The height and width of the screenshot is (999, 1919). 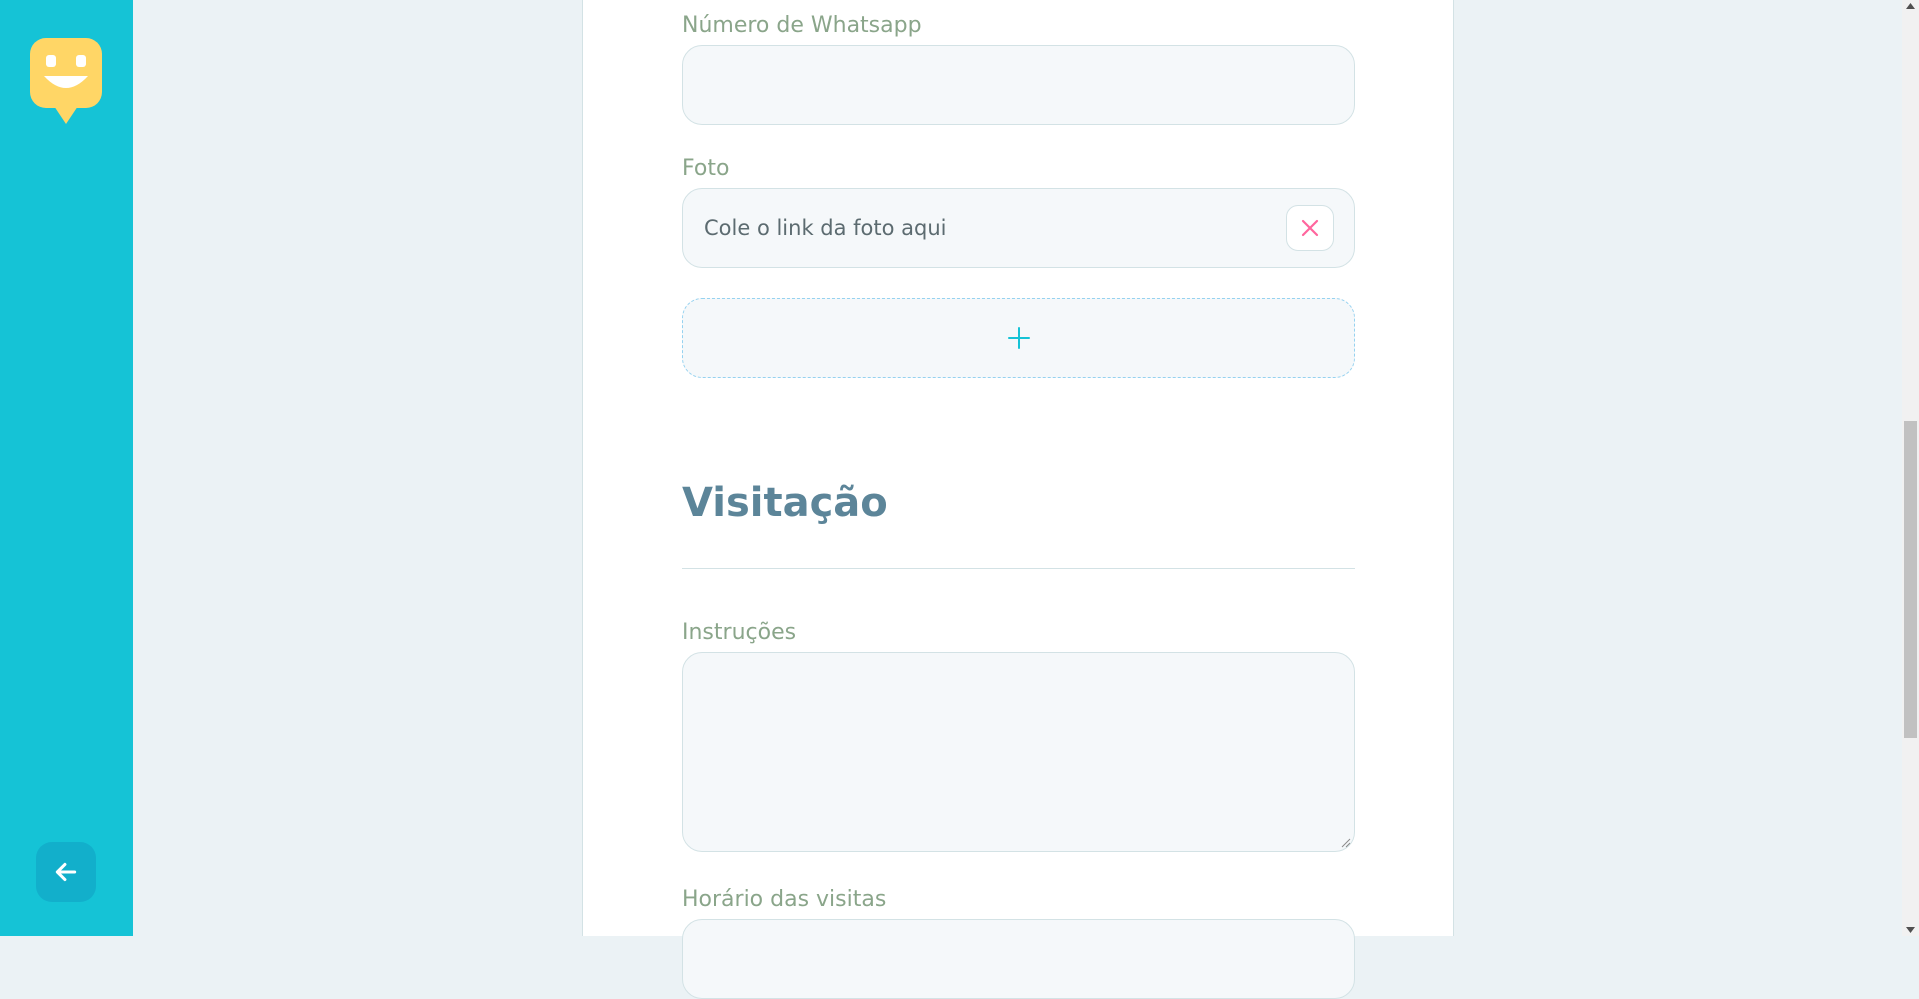 I want to click on back-button, so click(x=66, y=872).